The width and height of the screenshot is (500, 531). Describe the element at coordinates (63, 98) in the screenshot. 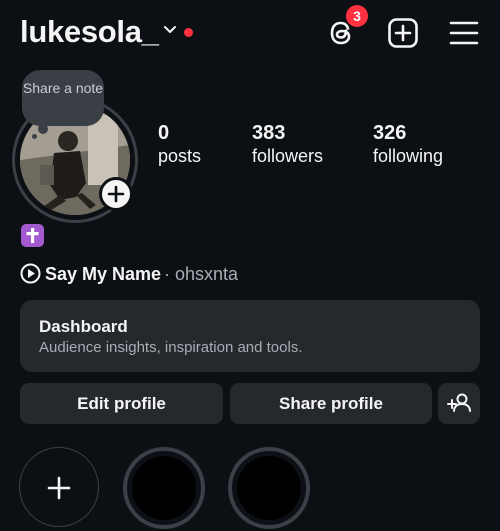

I see `share-note-bubble: Share a note` at that location.